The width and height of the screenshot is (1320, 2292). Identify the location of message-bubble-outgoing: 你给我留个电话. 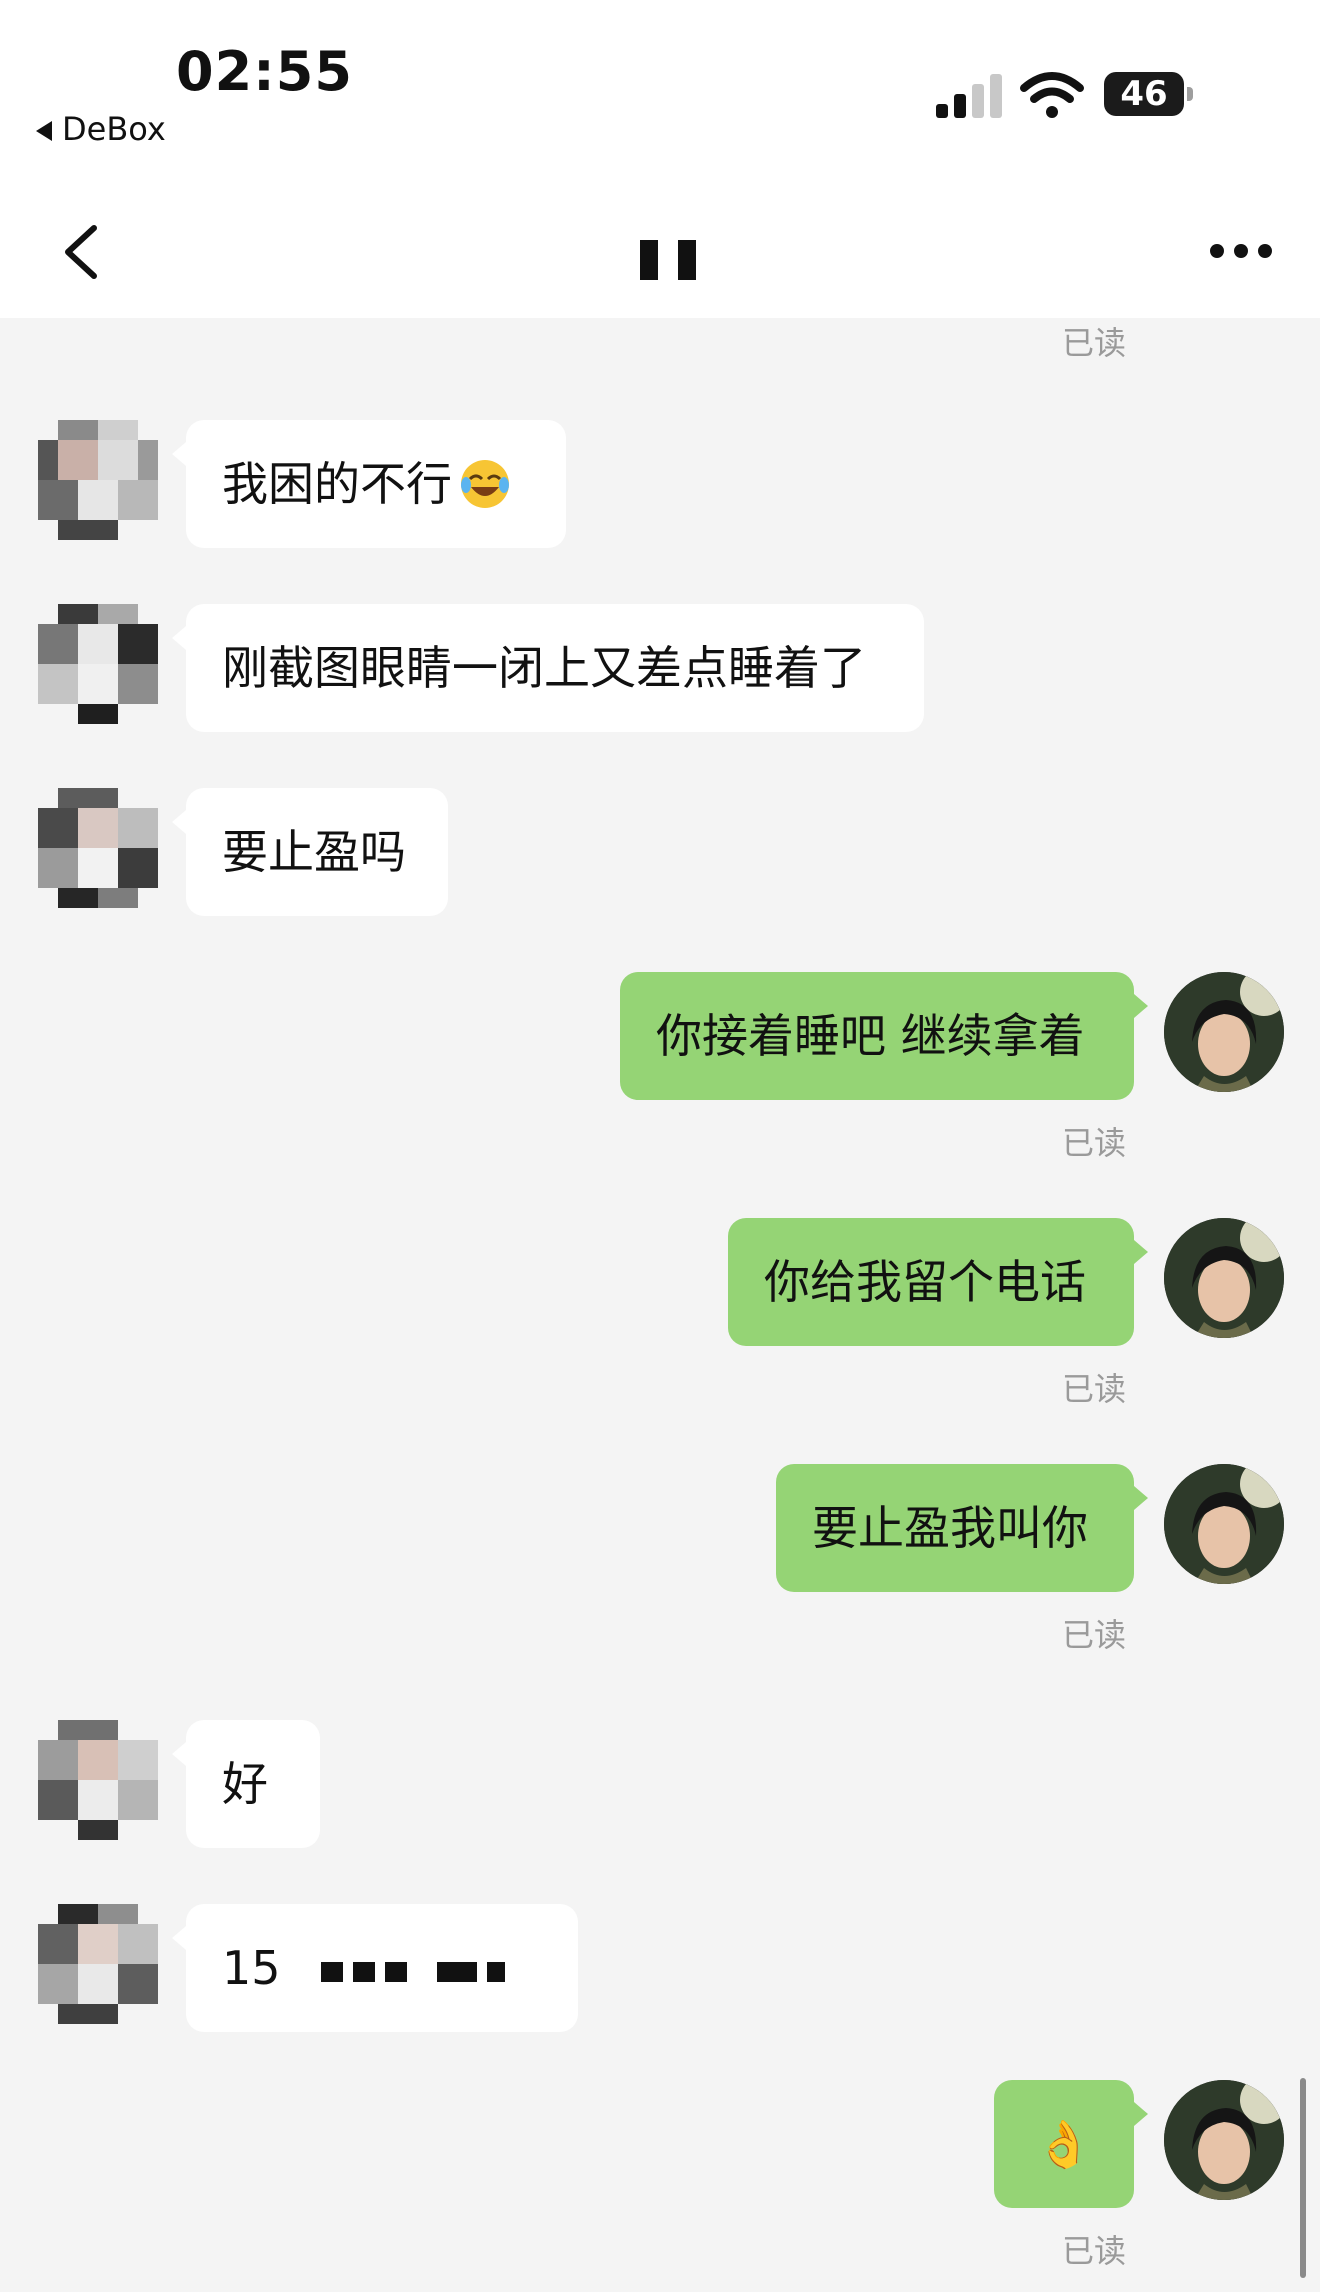
(938, 1282).